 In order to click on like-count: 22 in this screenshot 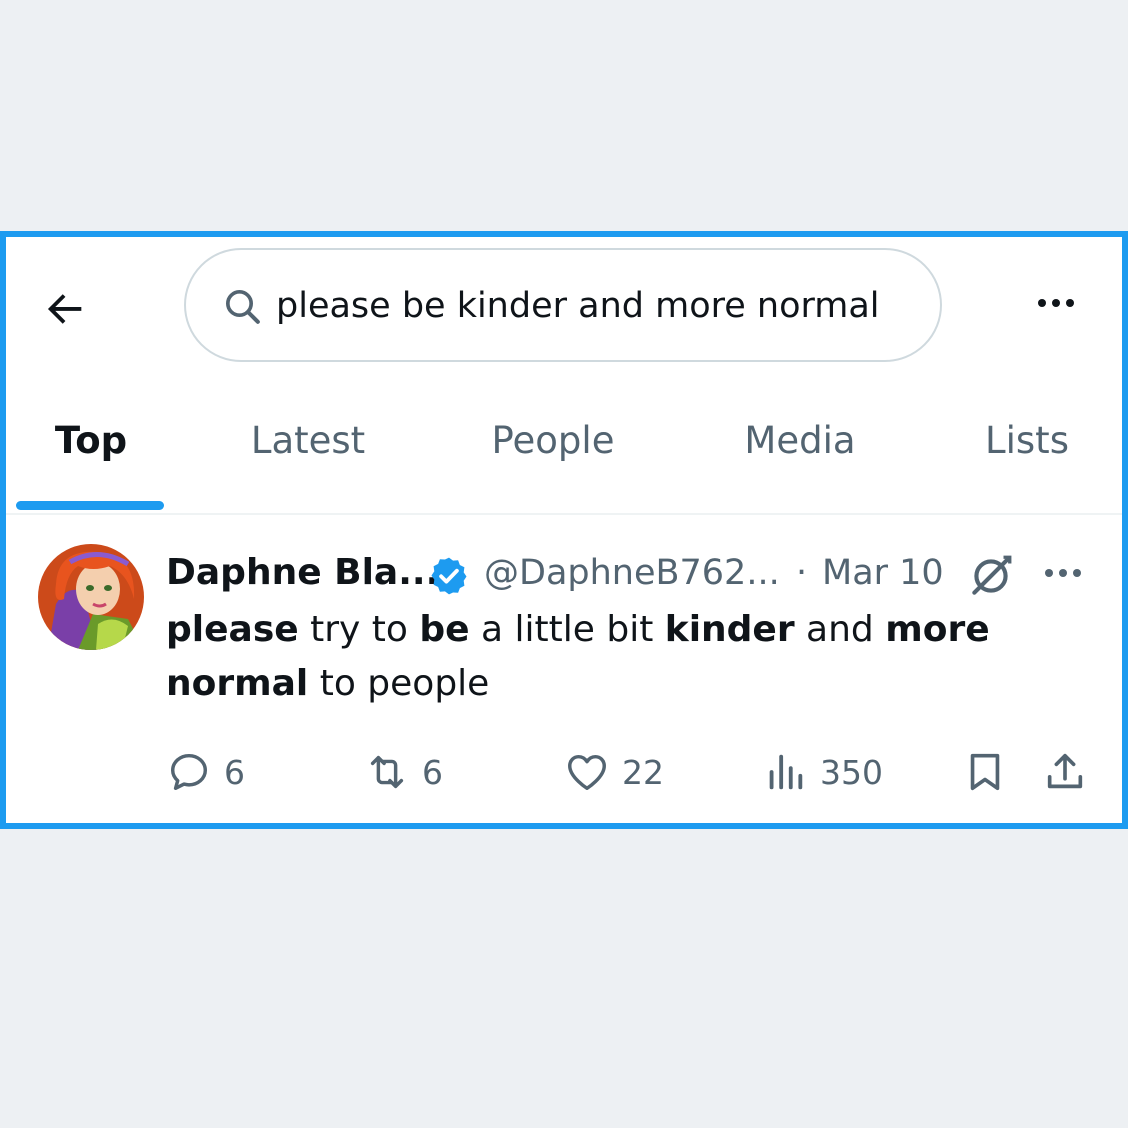, I will do `click(643, 772)`.